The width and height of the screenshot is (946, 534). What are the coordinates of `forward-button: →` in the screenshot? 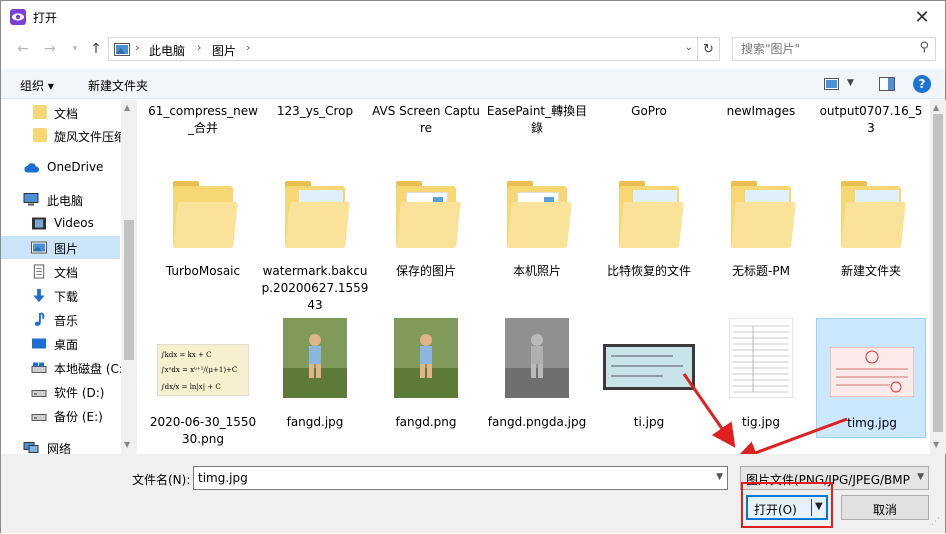 It's located at (50, 49).